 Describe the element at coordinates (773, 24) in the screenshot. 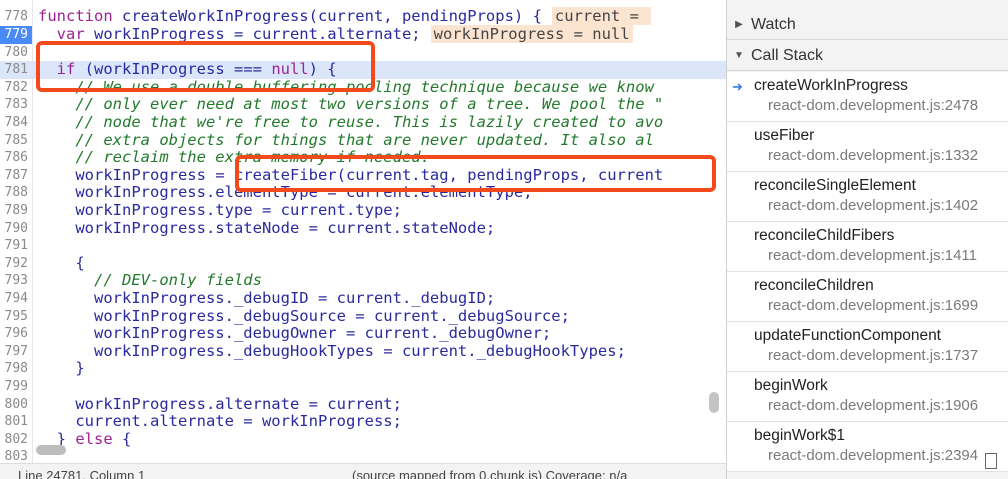

I see `watch-label: Watch` at that location.